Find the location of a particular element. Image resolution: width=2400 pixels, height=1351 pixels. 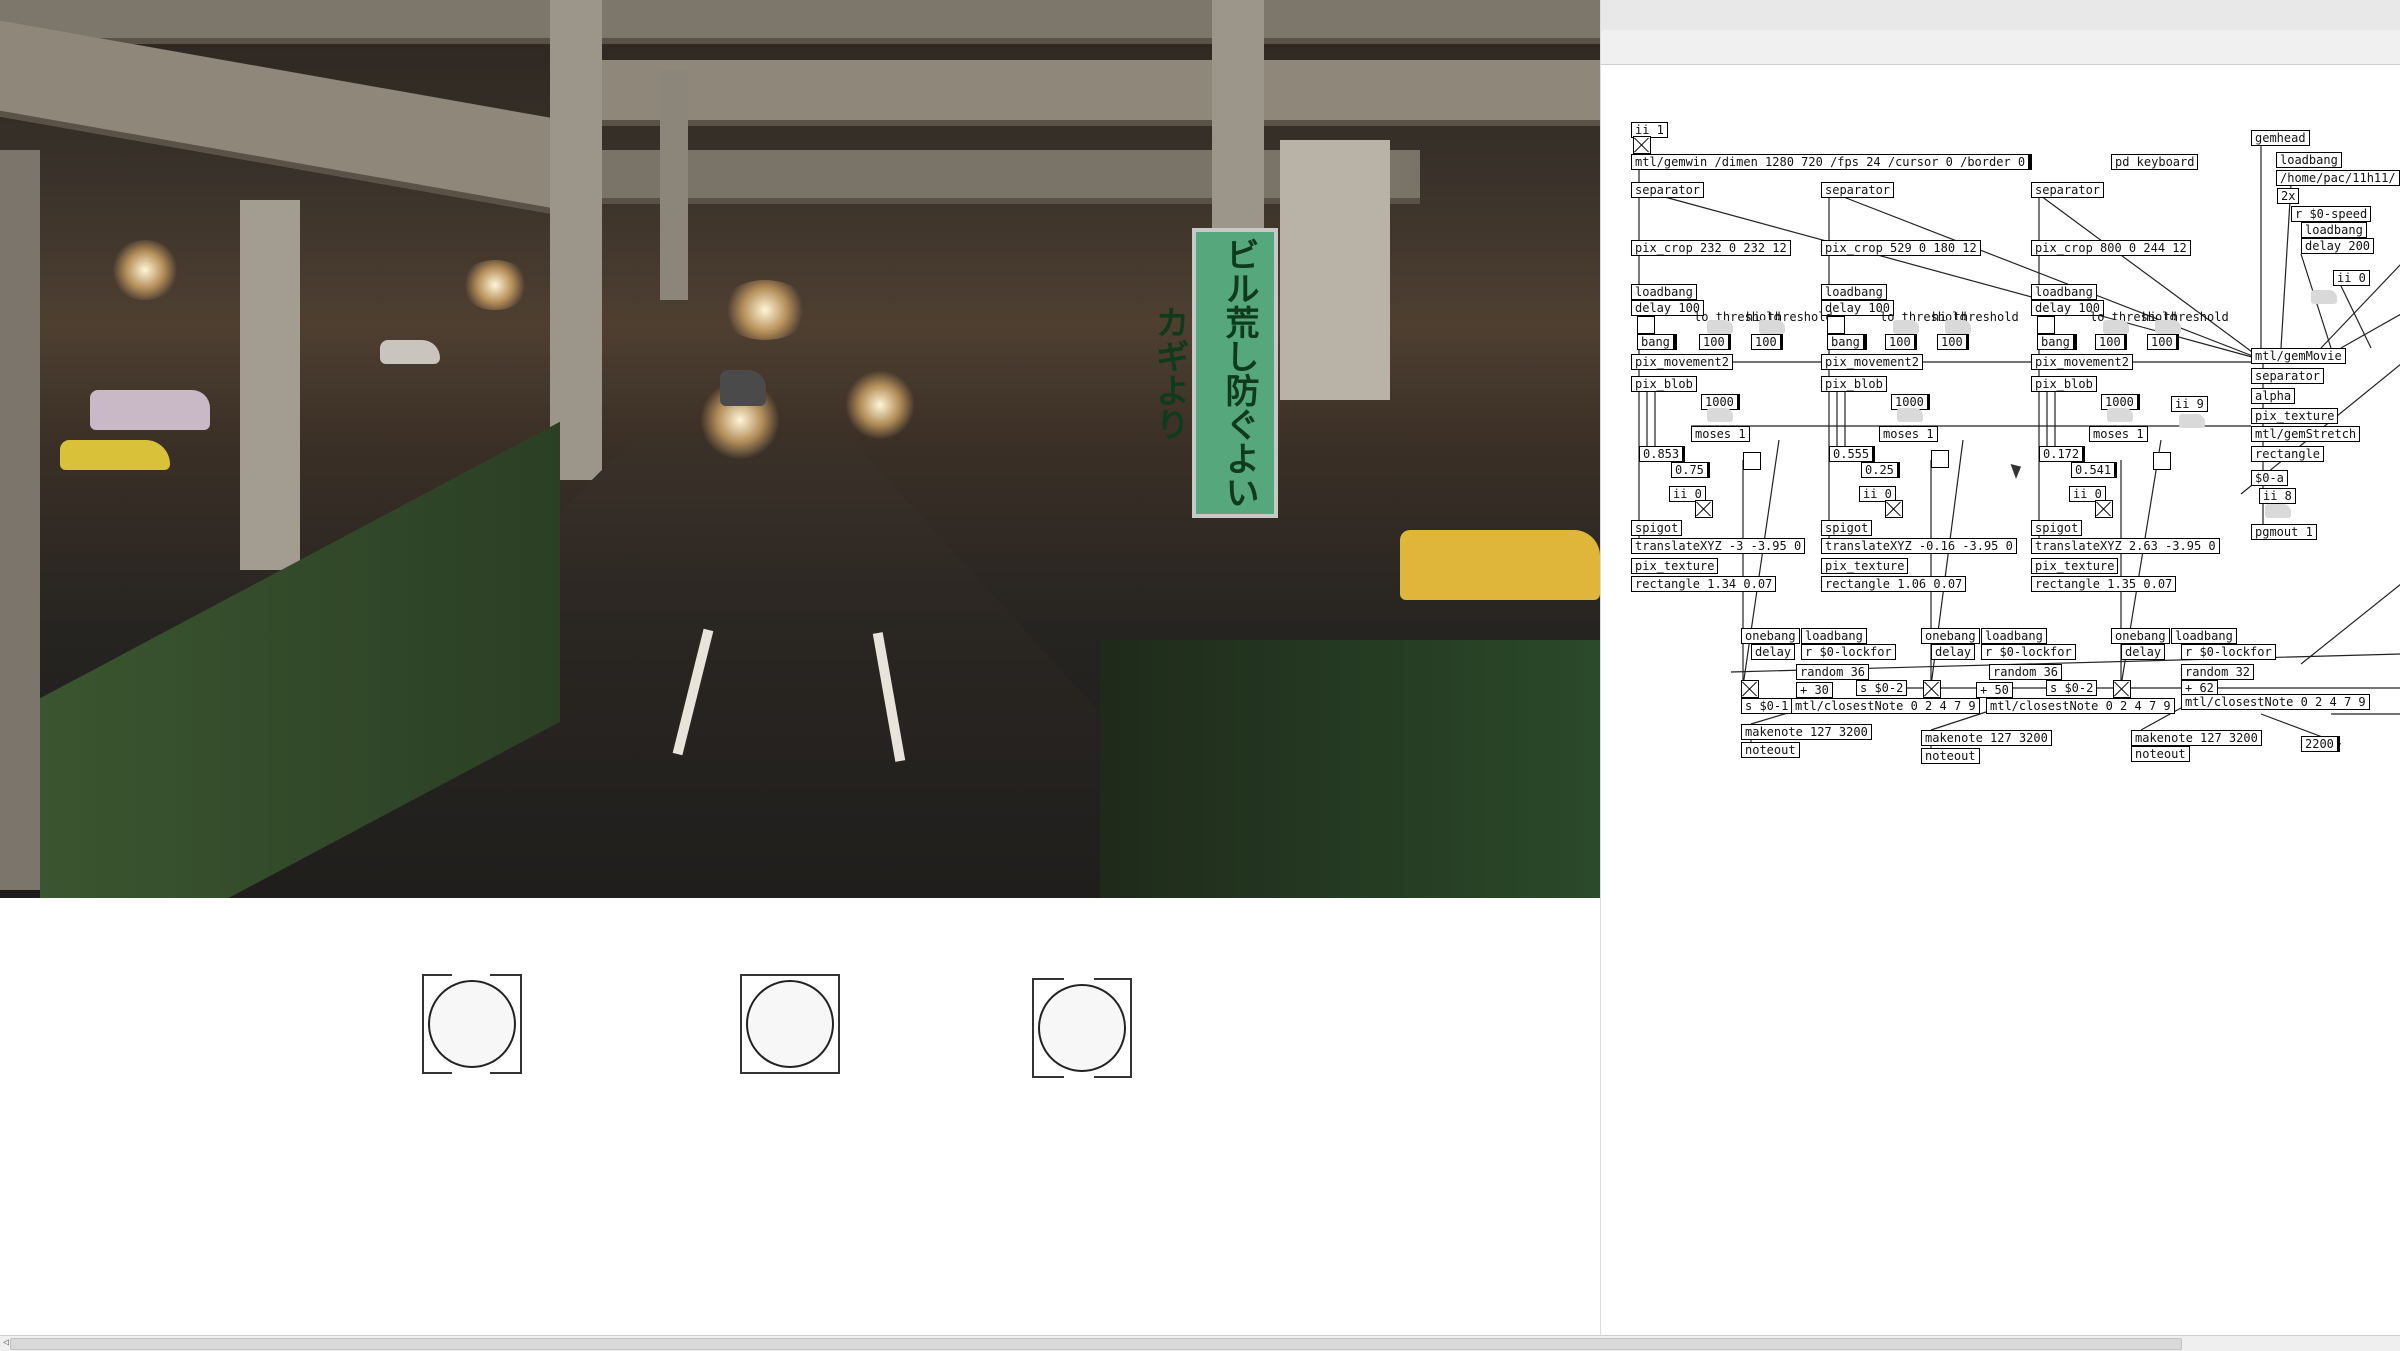

scrollbar-thumb is located at coordinates (1096, 1344).